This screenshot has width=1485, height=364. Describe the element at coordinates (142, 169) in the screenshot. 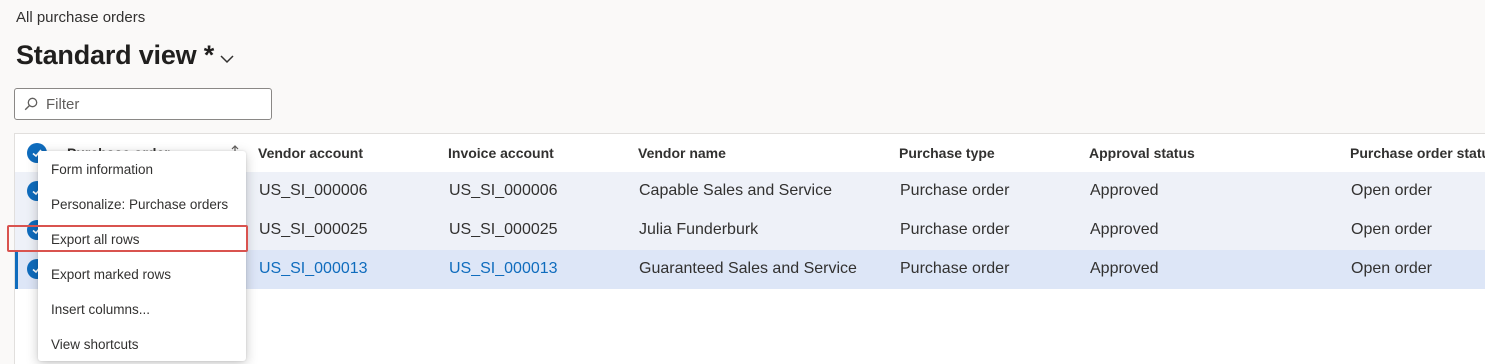

I see `menu-item-form-information: Form information` at that location.